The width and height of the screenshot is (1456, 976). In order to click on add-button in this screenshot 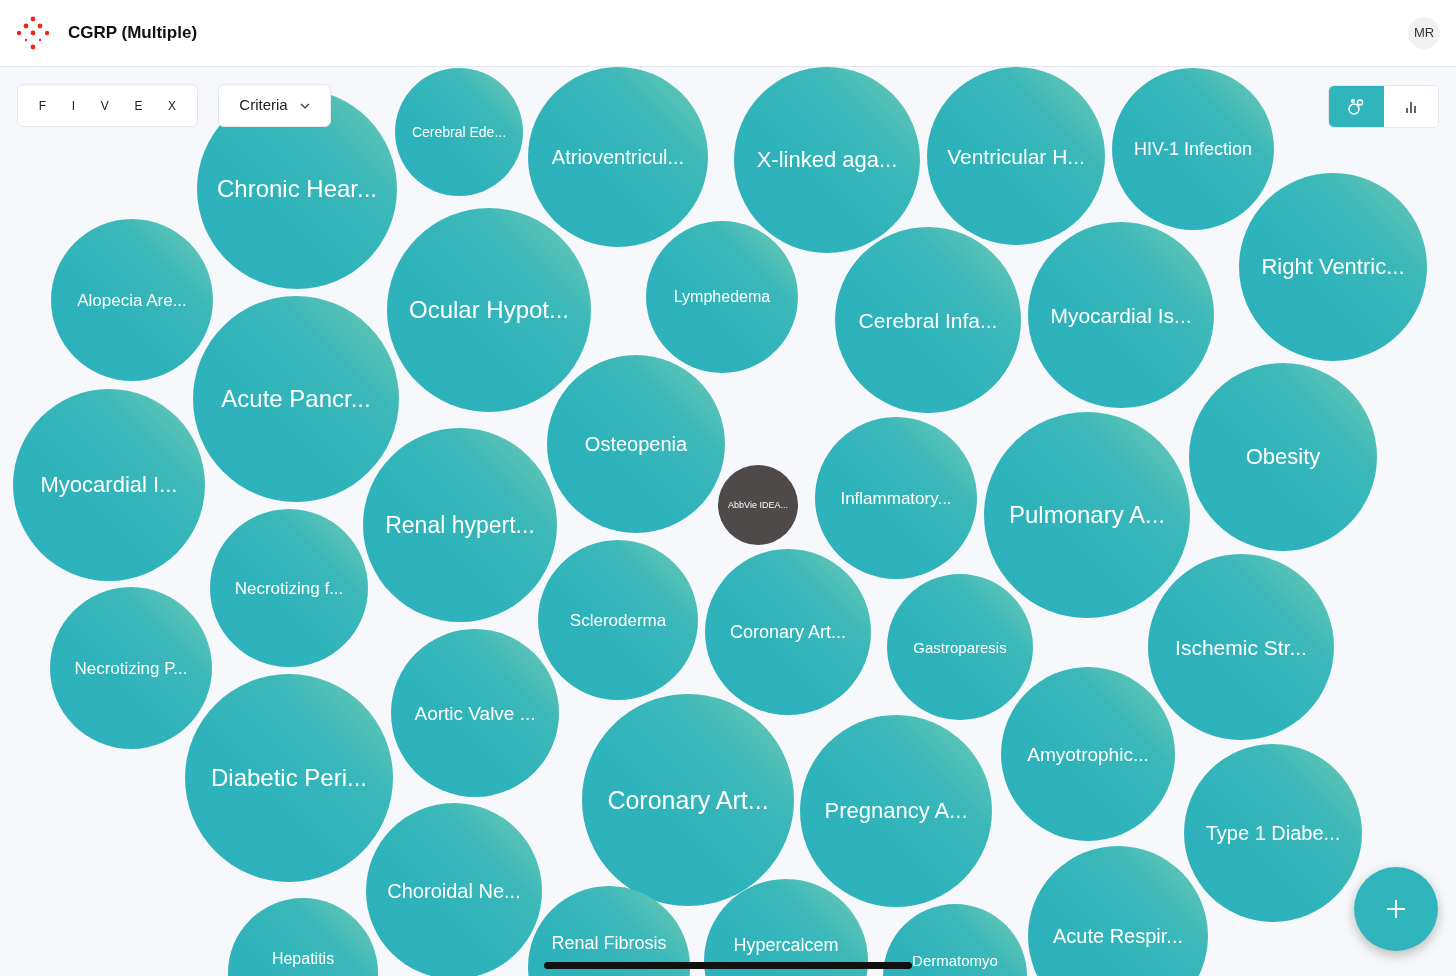, I will do `click(1396, 909)`.